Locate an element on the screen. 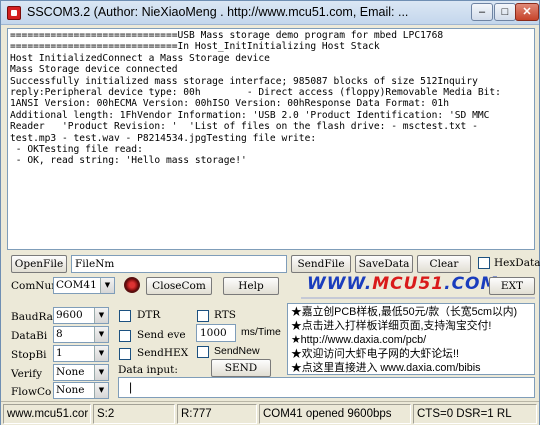 This screenshot has width=540, height=425. send-hex-checkbox is located at coordinates (125, 354).